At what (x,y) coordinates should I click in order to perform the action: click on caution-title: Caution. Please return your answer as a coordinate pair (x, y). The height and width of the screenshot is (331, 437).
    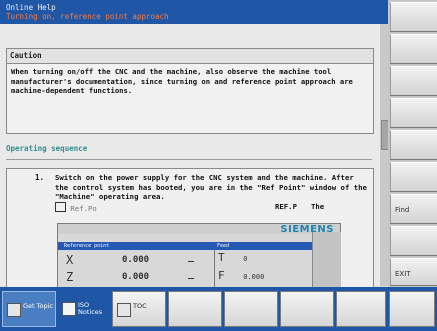
    Looking at the image, I should click on (190, 56).